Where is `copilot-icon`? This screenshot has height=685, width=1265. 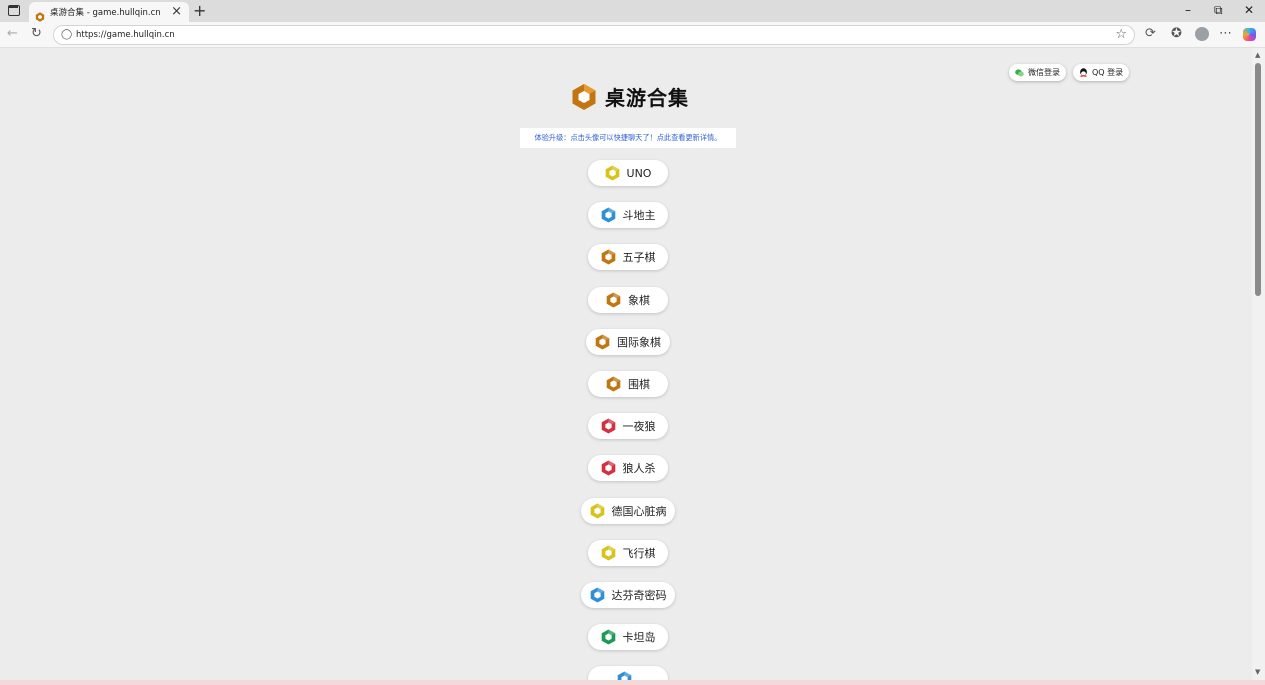 copilot-icon is located at coordinates (1249, 34).